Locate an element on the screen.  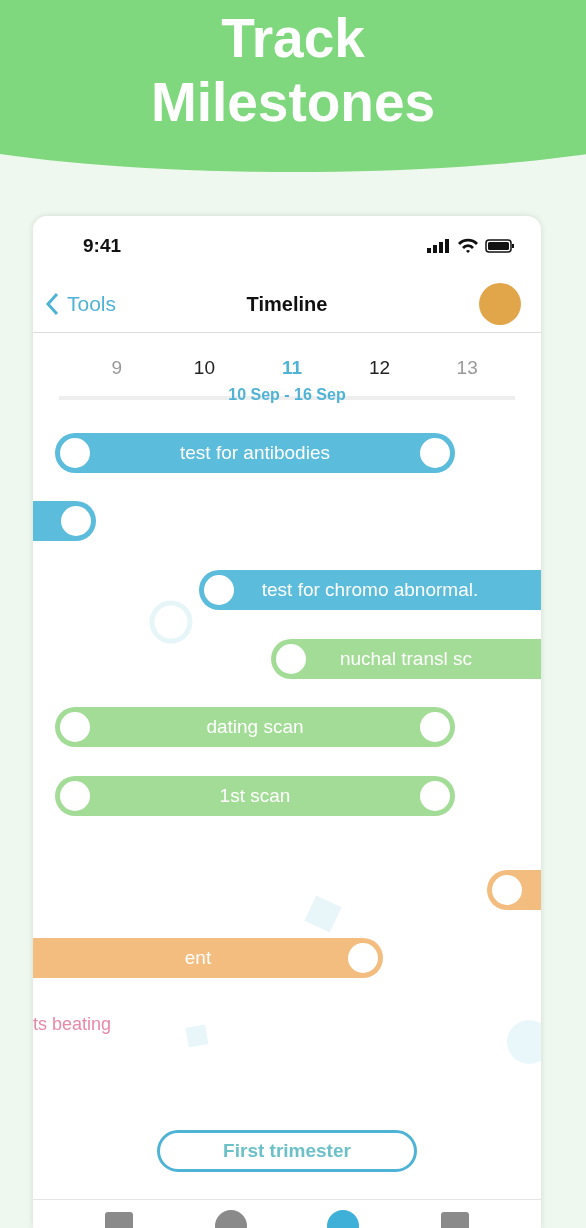
milestone-bar: nuchal transl sc is located at coordinates (406, 659).